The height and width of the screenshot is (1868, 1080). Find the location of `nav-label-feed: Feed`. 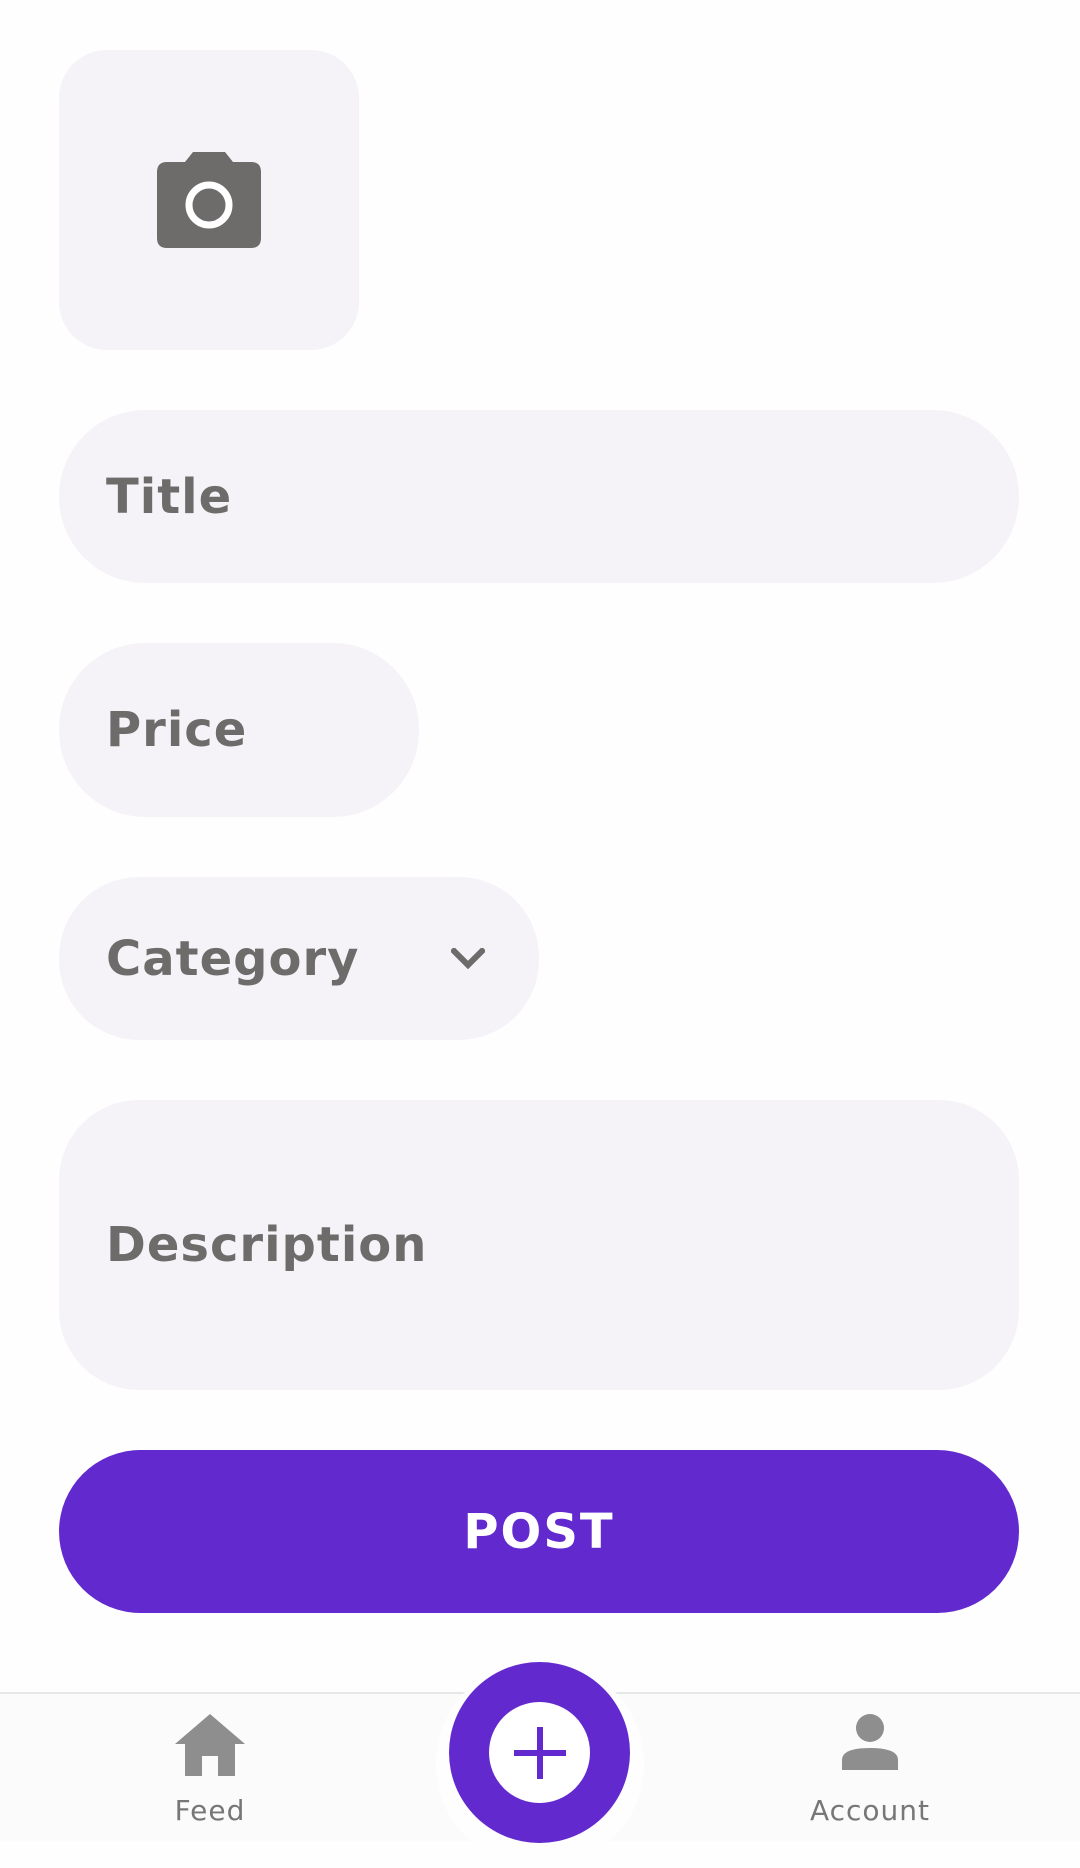

nav-label-feed: Feed is located at coordinates (210, 1810).